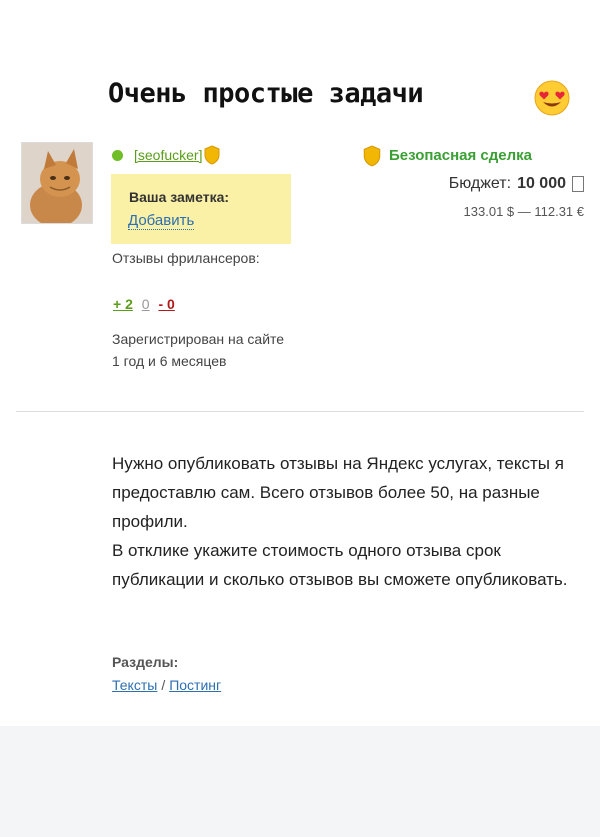 The height and width of the screenshot is (837, 600). I want to click on section-link-texts: Тексты, so click(134, 685).